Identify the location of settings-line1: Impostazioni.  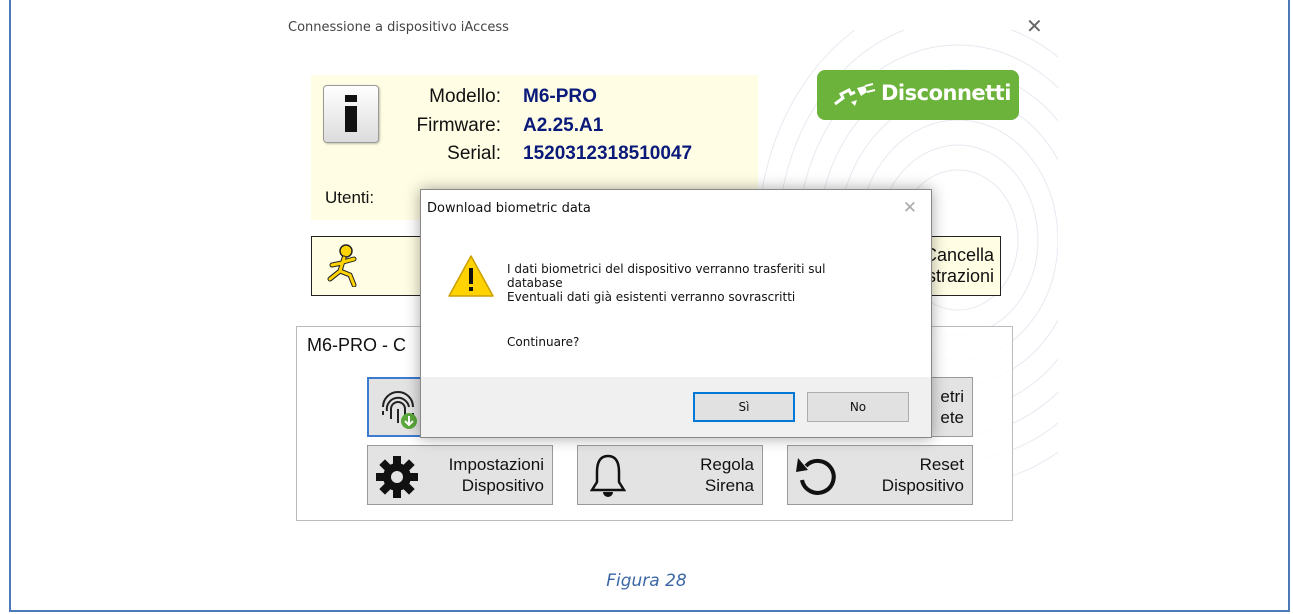
(496, 464).